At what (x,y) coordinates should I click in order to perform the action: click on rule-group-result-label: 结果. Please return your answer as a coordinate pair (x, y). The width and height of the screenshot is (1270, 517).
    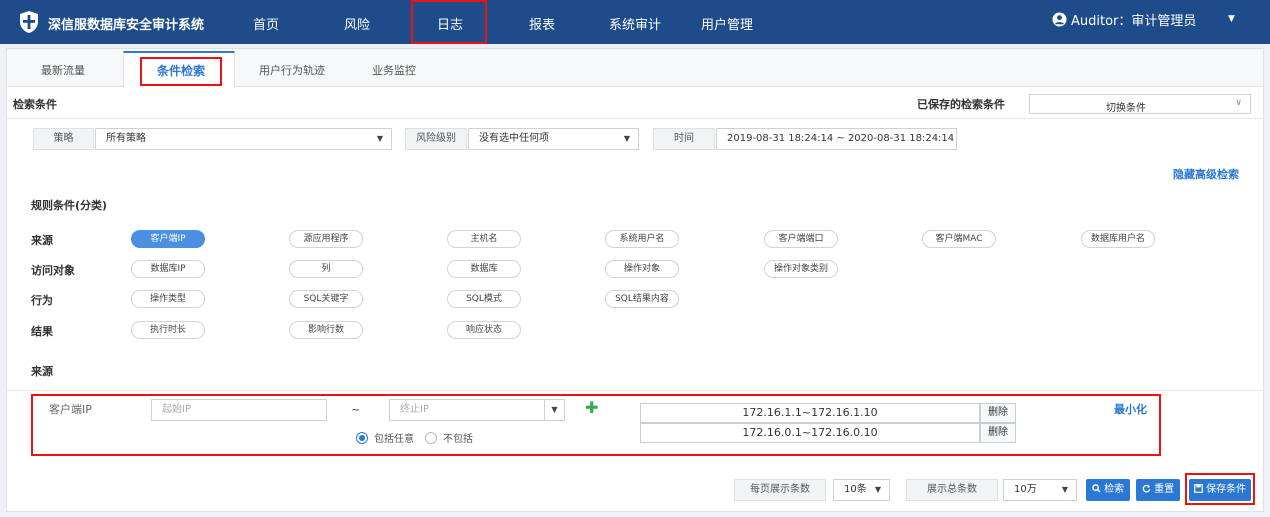
    Looking at the image, I should click on (42, 331).